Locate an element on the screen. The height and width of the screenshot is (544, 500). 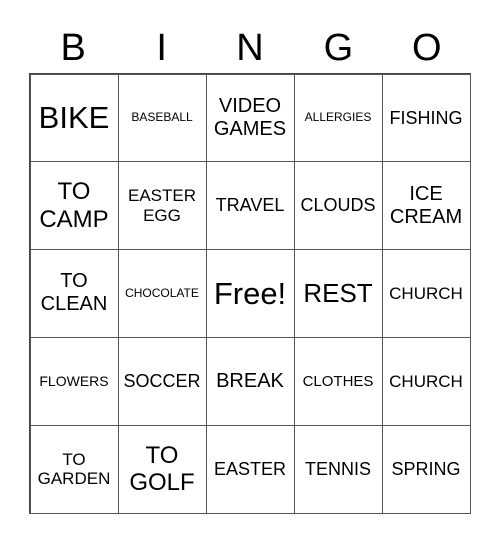
bingo-cell: TENNIS is located at coordinates (338, 469).